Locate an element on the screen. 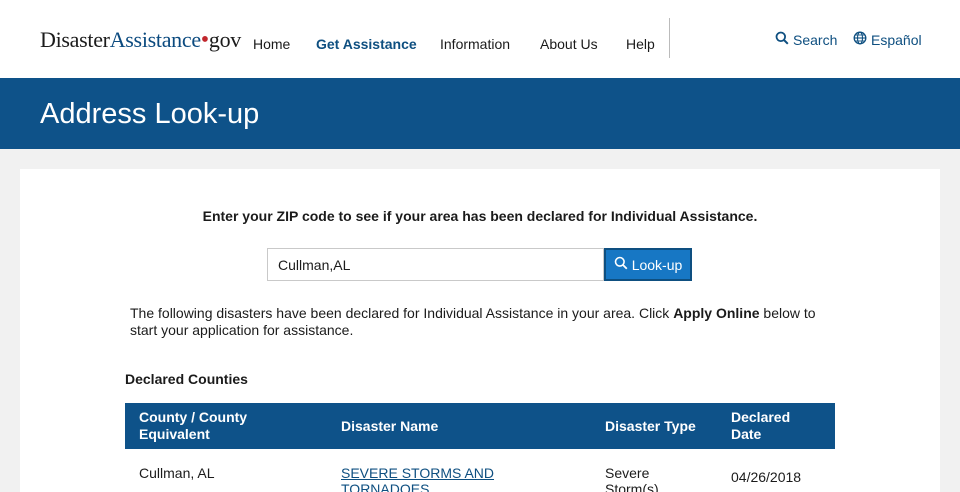 This screenshot has height=492, width=960. globe-icon is located at coordinates (862, 39).